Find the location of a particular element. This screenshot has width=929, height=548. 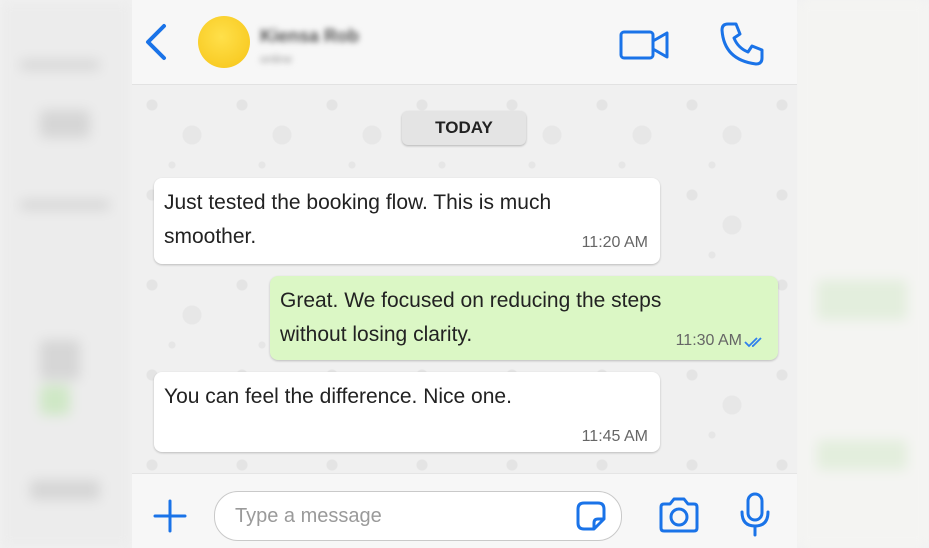

camera-button is located at coordinates (679, 515).